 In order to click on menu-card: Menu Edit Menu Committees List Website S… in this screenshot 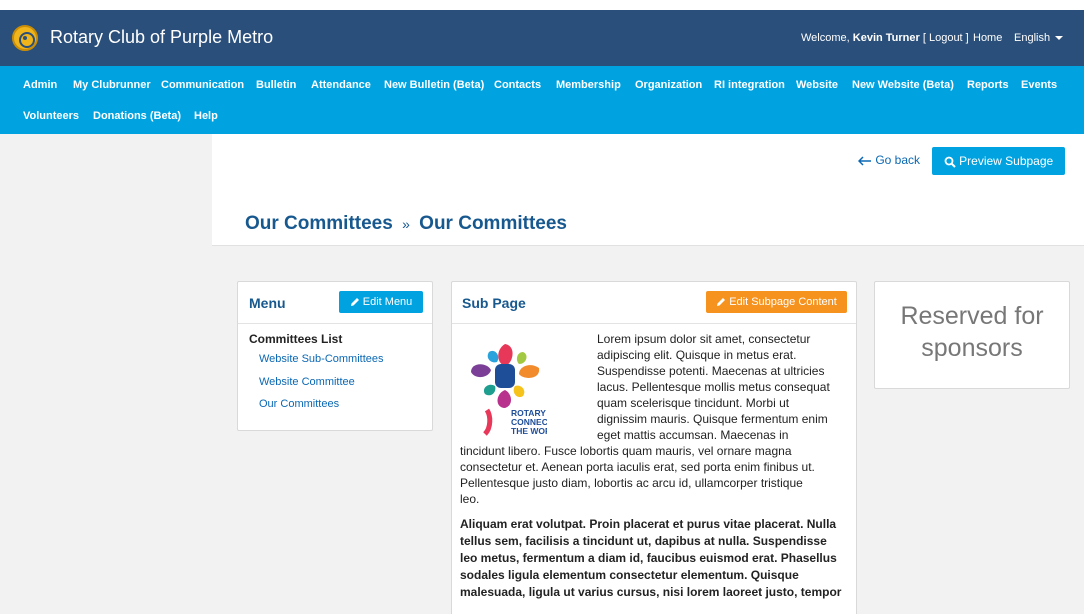, I will do `click(335, 356)`.